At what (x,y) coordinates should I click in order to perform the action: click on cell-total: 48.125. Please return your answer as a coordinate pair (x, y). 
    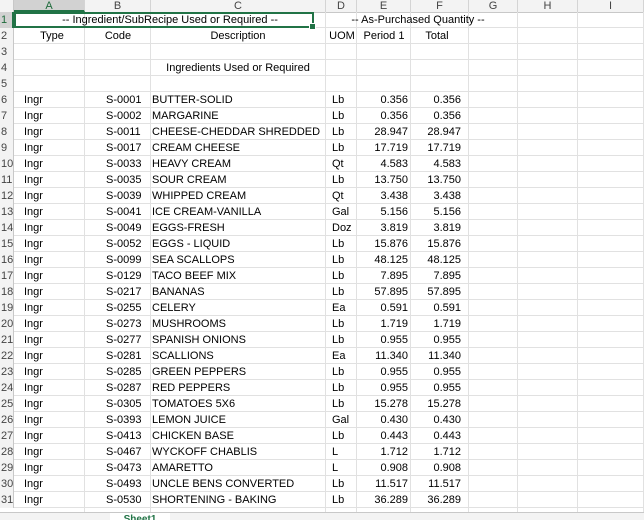
    Looking at the image, I should click on (436, 260).